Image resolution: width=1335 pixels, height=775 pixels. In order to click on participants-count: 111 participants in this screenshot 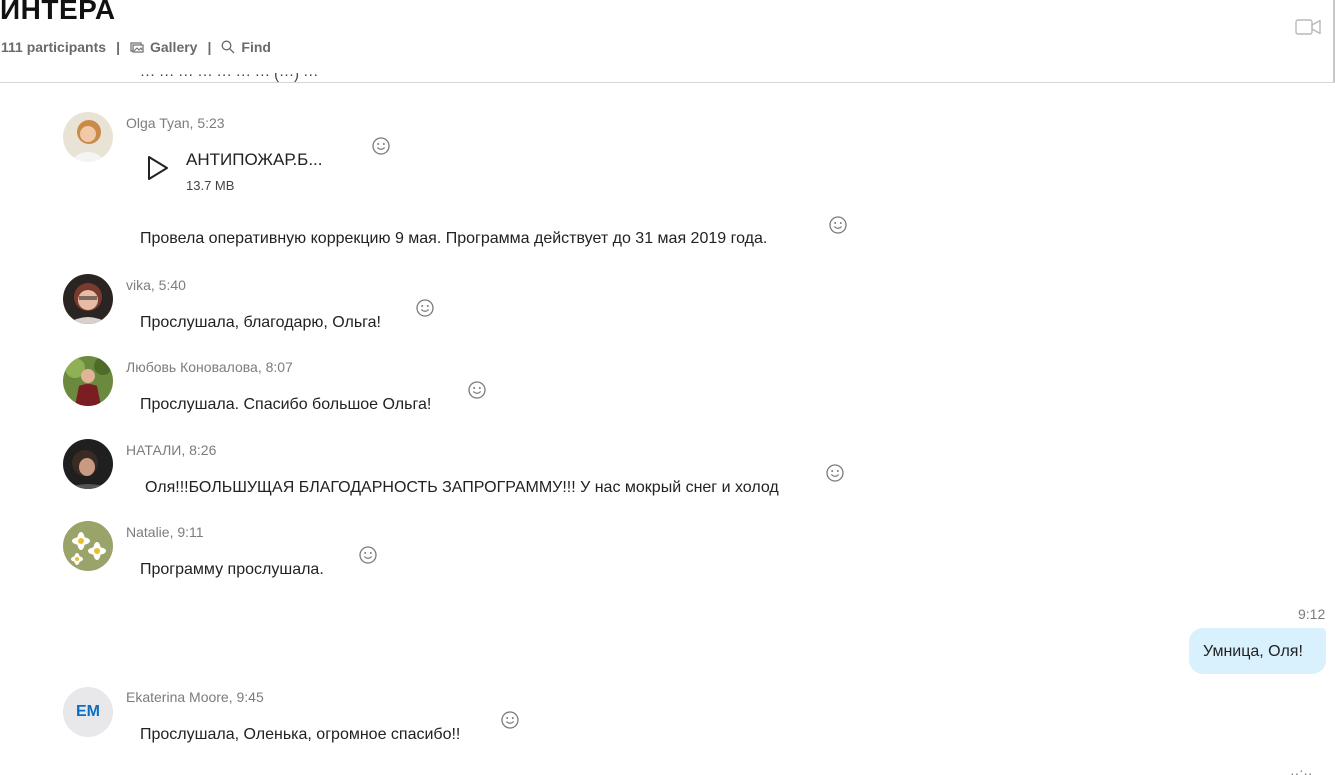, I will do `click(53, 47)`.